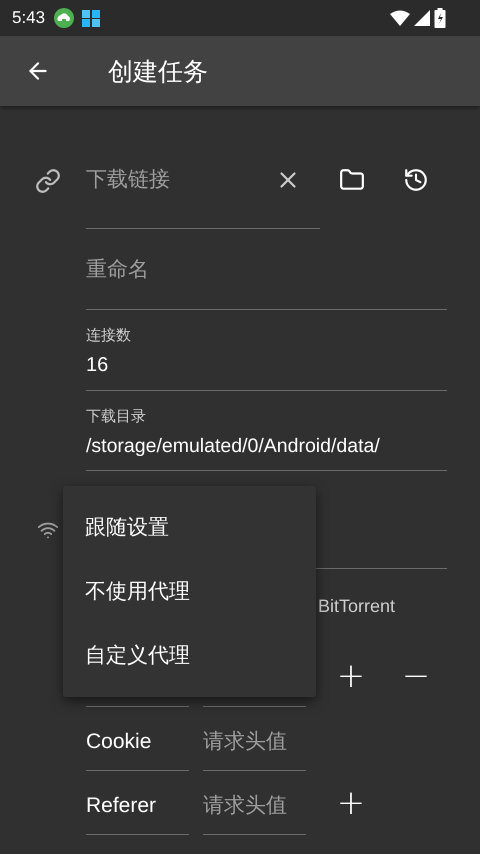 The height and width of the screenshot is (854, 480). Describe the element at coordinates (137, 803) in the screenshot. I see `header-key-field: Referer` at that location.